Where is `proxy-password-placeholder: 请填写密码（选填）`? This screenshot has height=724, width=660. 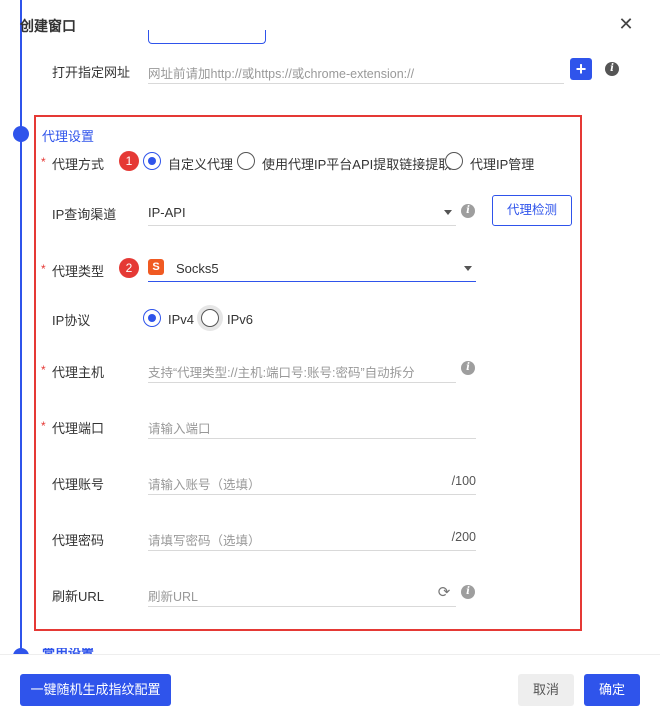
proxy-password-placeholder: 请填写密码（选填） is located at coordinates (204, 541).